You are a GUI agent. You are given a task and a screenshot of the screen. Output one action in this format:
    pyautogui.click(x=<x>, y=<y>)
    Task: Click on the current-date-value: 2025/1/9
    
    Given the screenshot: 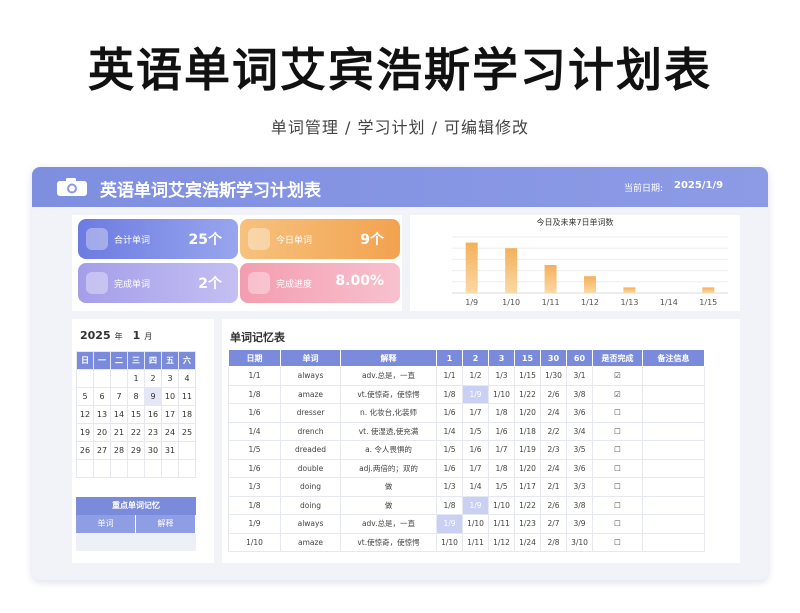 What is the action you would take?
    pyautogui.click(x=698, y=185)
    